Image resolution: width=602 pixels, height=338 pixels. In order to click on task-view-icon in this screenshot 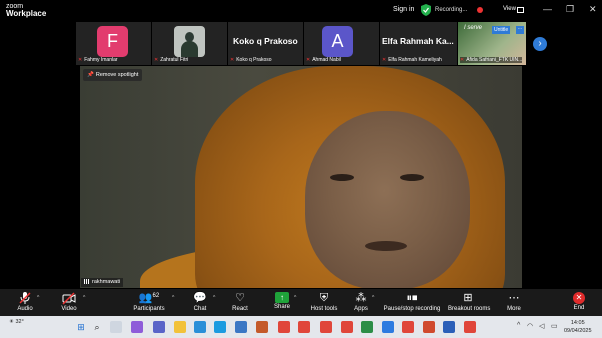, I will do `click(116, 327)`.